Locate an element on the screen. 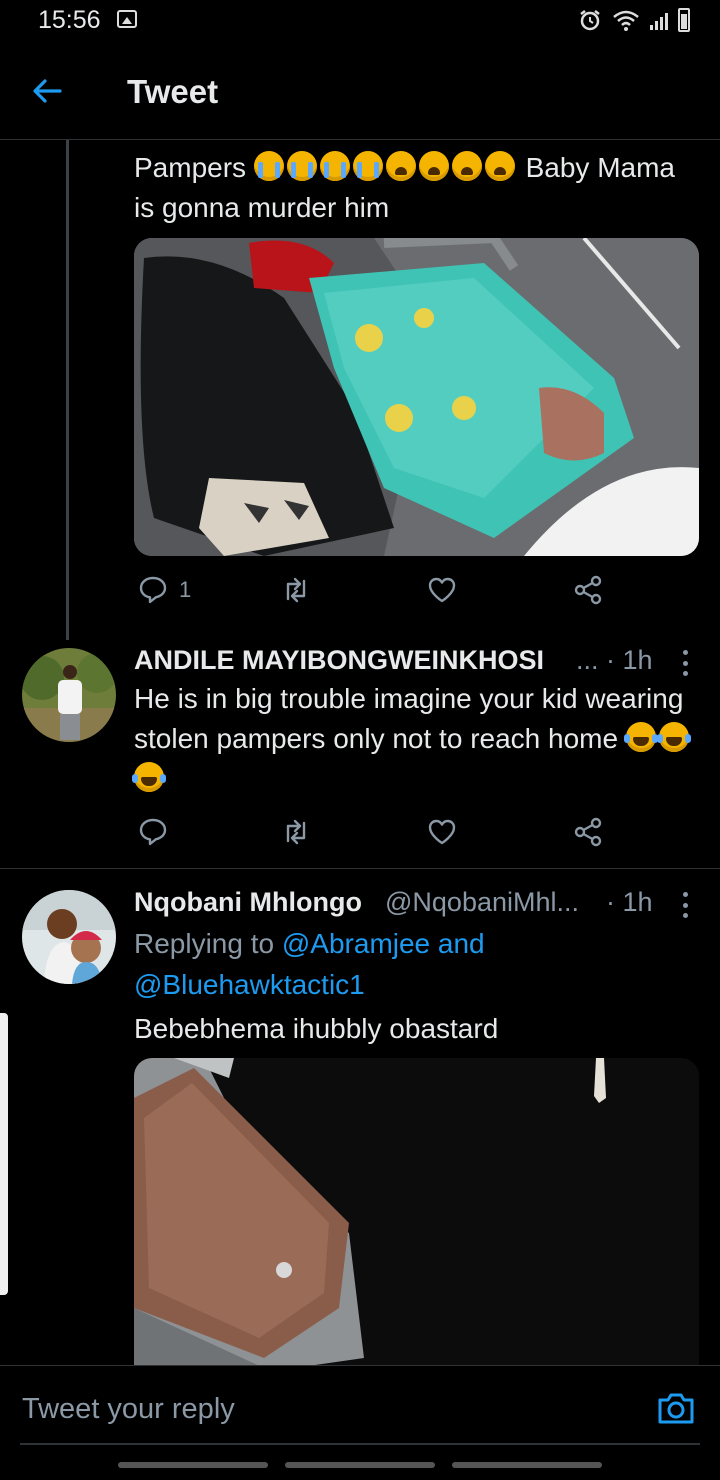 This screenshot has width=720, height=1480. nav-hint-left is located at coordinates (193, 1465).